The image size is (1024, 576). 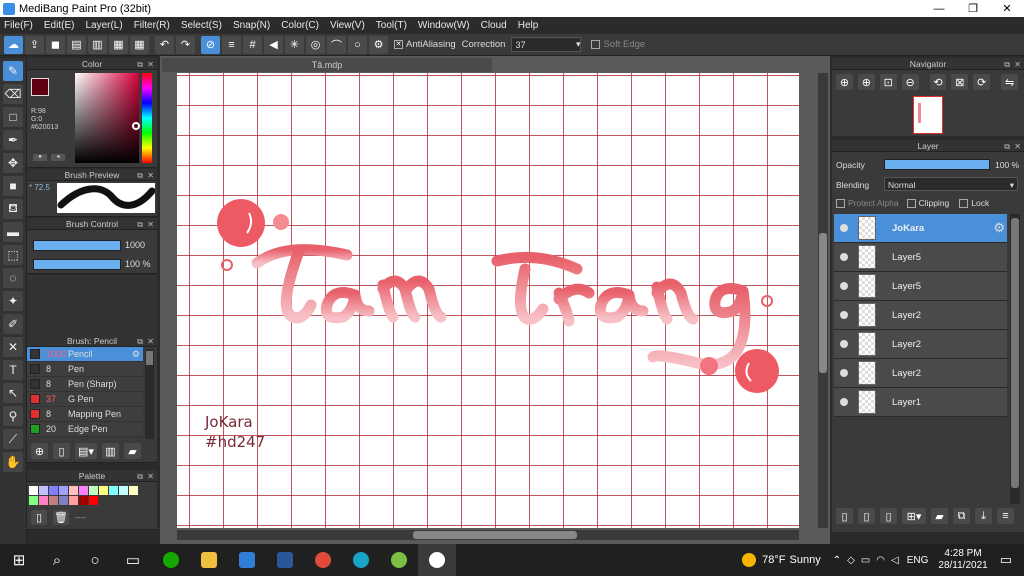 I want to click on app-green-icon, so click(x=399, y=560).